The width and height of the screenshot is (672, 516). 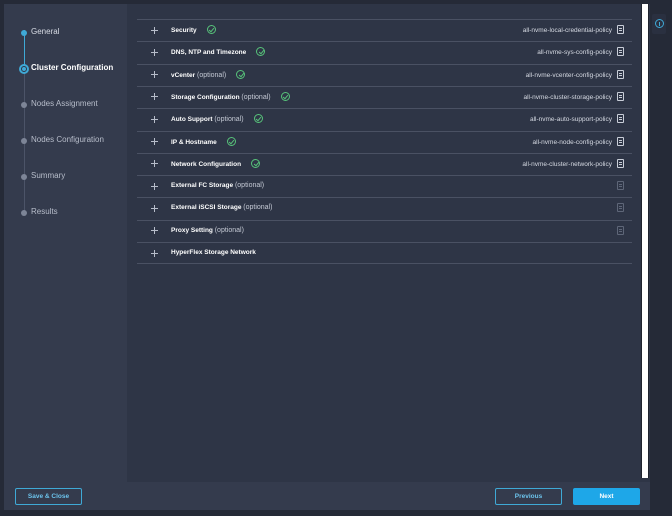 I want to click on step-item-nodes-configuration: Nodes Configuration, so click(x=65, y=142).